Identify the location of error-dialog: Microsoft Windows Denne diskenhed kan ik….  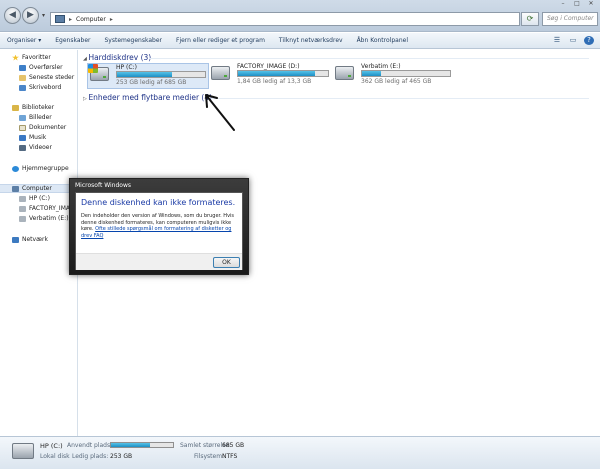
(159, 226).